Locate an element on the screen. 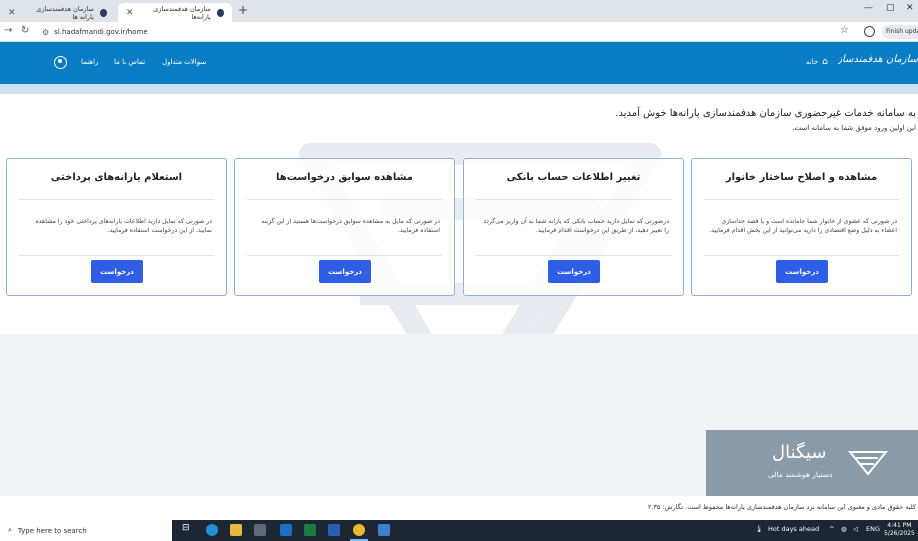 The image size is (918, 541). finish-update-button: Finish update is located at coordinates (900, 32).